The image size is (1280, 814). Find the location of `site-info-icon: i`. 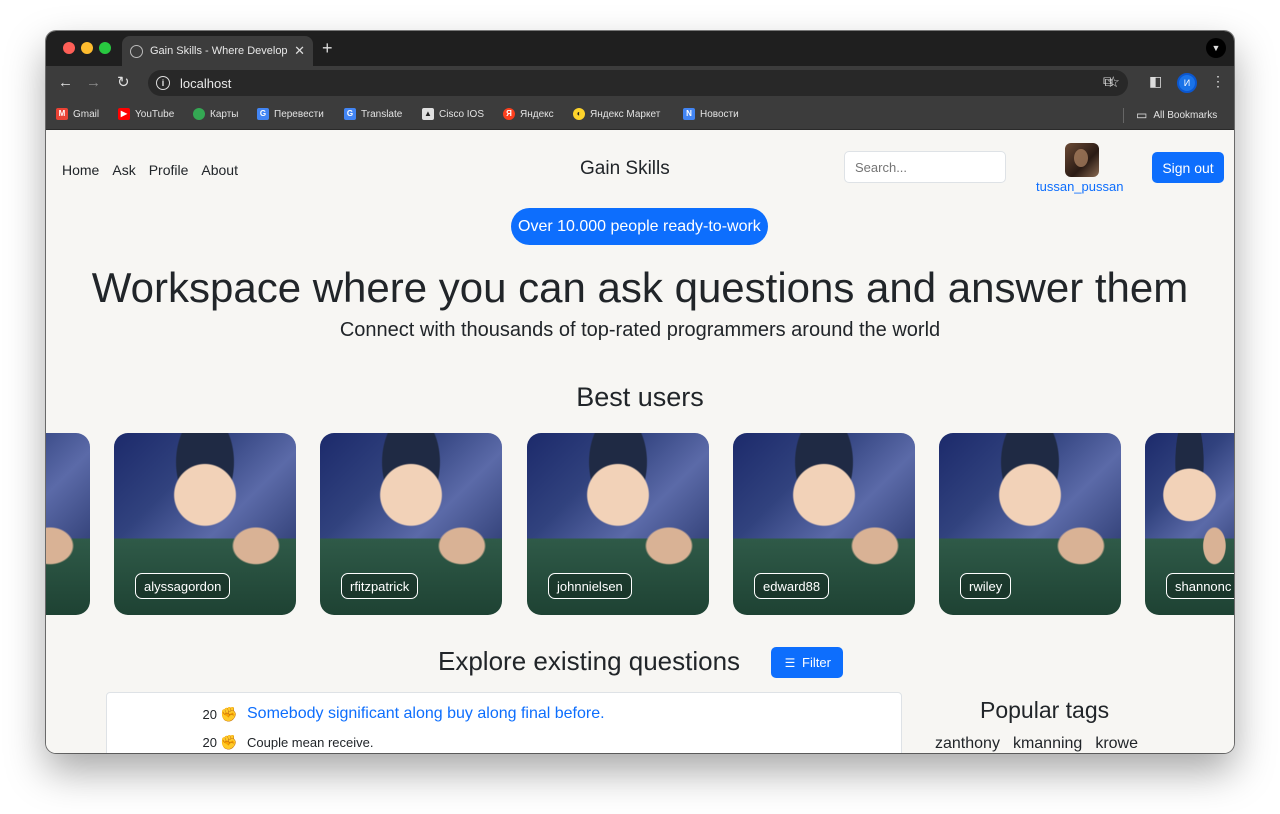

site-info-icon: i is located at coordinates (163, 83).